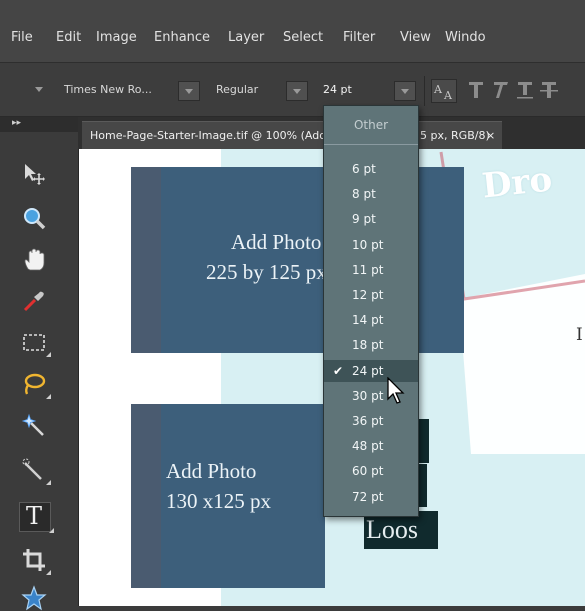  What do you see at coordinates (36, 385) in the screenshot?
I see `lasso-tool-icon` at bounding box center [36, 385].